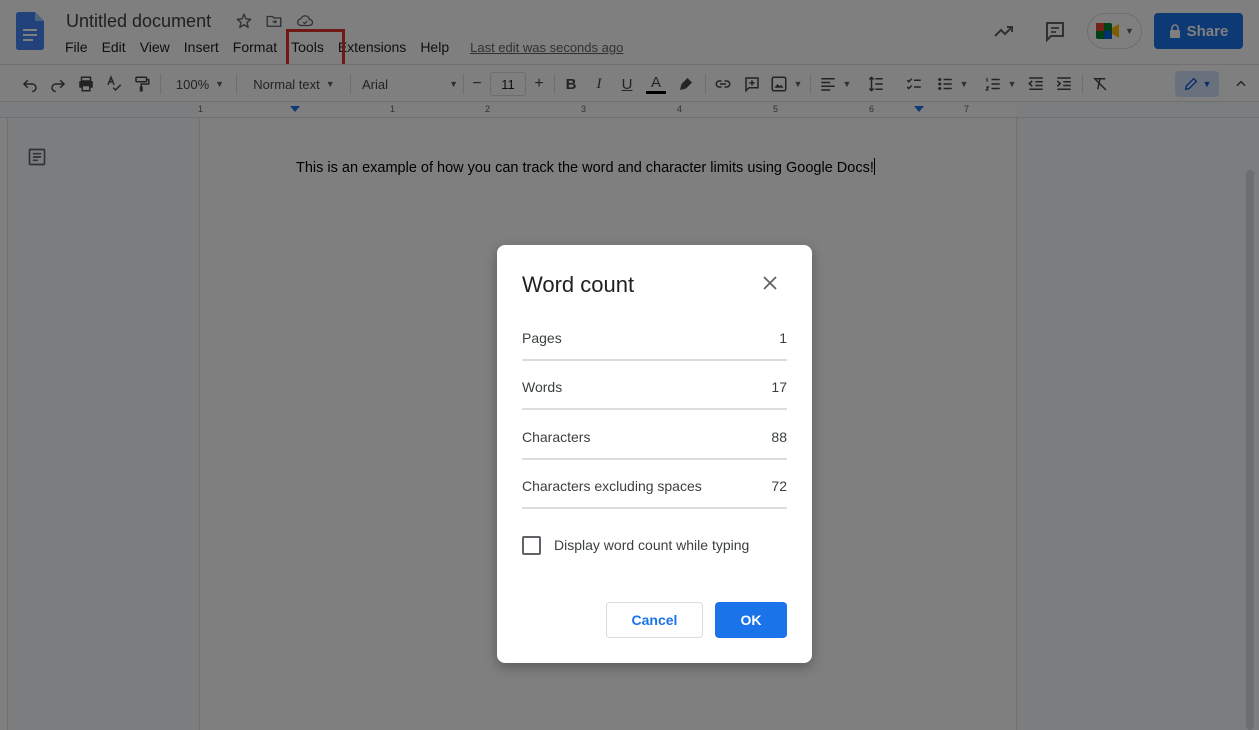 This screenshot has height=730, width=1259. I want to click on display-word-count-option: Display word count while typing, so click(635, 545).